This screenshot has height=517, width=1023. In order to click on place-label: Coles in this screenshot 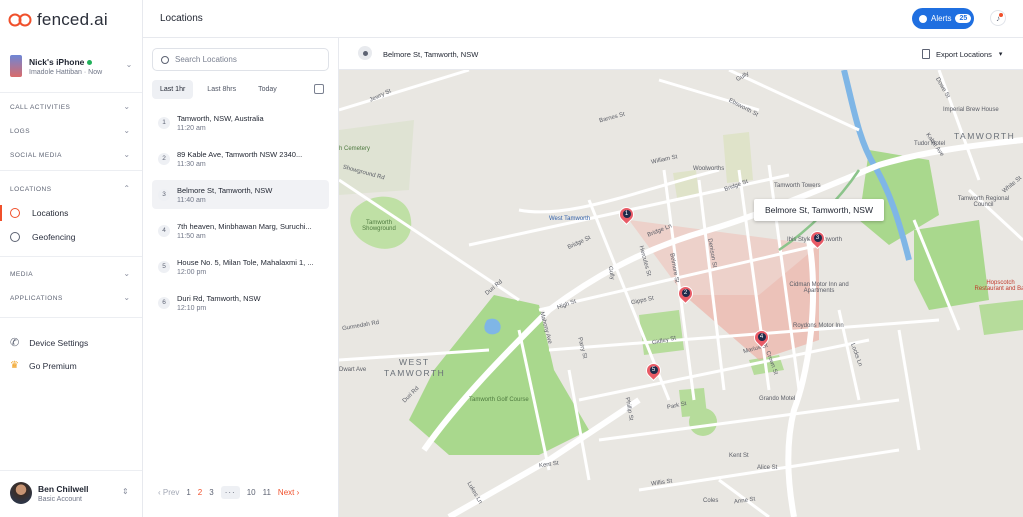, I will do `click(711, 501)`.